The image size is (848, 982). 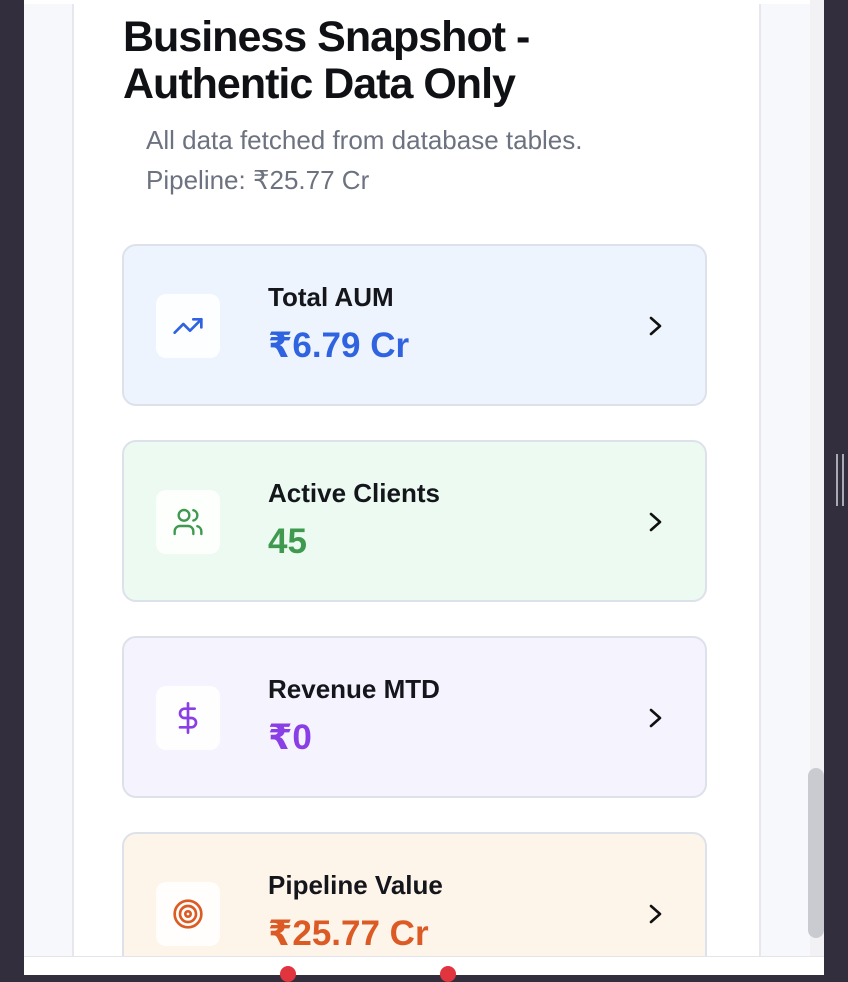 I want to click on users-icon, so click(x=188, y=522).